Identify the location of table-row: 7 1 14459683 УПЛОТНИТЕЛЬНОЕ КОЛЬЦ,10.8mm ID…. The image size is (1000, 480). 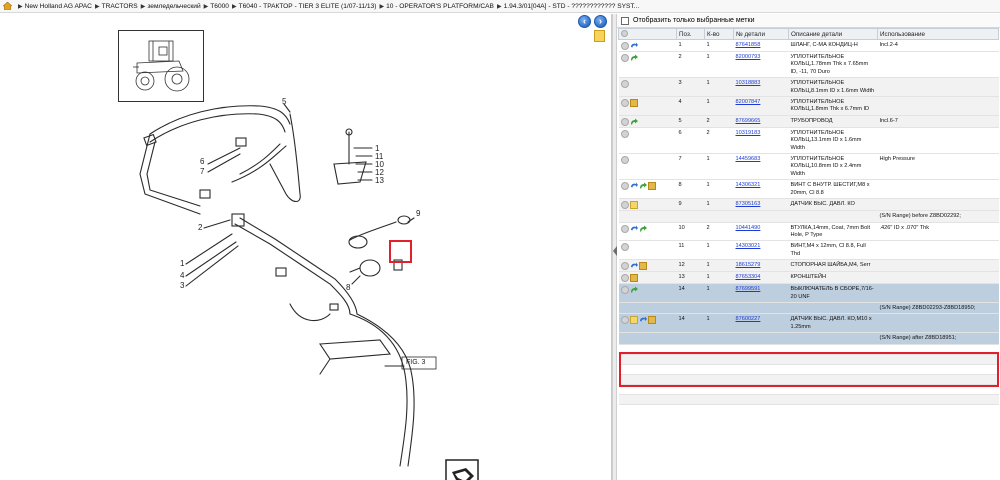
(808, 167).